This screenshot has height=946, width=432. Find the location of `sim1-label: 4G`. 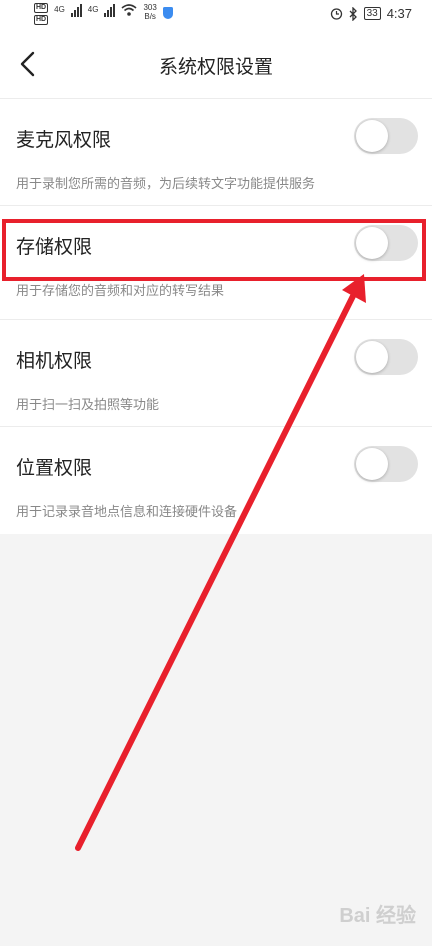

sim1-label: 4G is located at coordinates (59, 9).